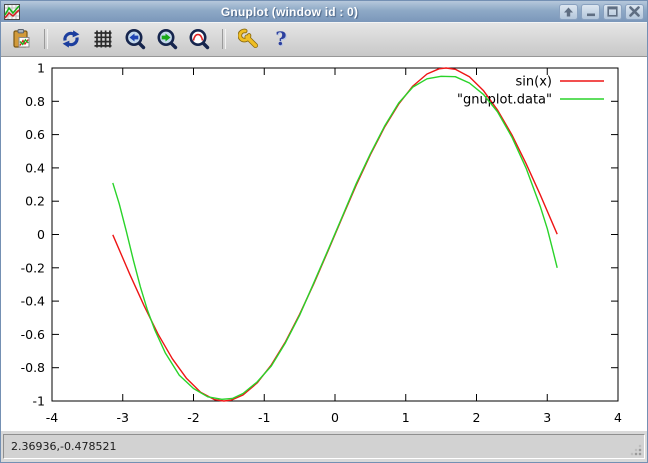 The width and height of the screenshot is (648, 463). What do you see at coordinates (547, 417) in the screenshot?
I see `x-tick-label: 3` at bounding box center [547, 417].